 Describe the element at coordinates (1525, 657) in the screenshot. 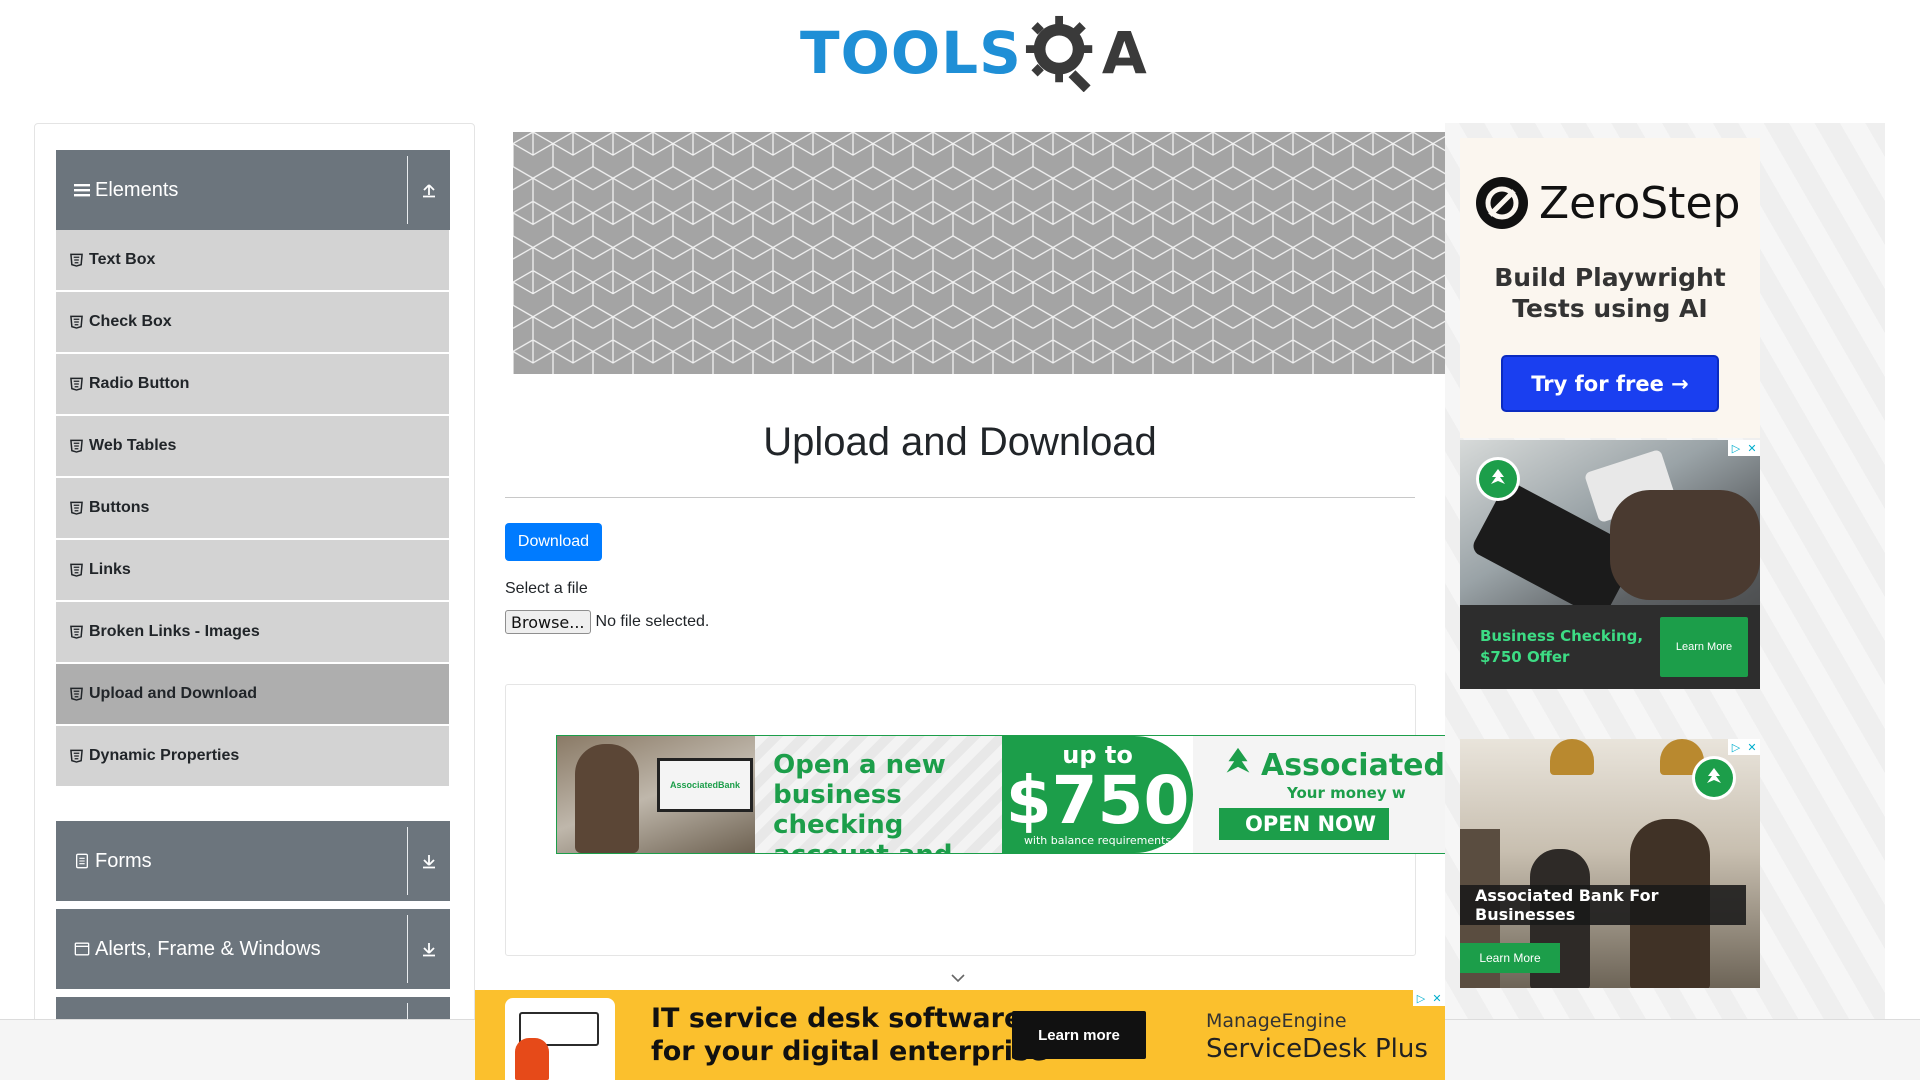

I see `ad-message-line: $750 Offer` at that location.